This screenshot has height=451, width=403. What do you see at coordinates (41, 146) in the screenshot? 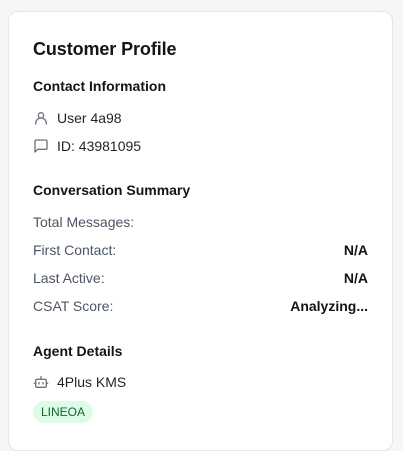
I see `message-square-icon` at bounding box center [41, 146].